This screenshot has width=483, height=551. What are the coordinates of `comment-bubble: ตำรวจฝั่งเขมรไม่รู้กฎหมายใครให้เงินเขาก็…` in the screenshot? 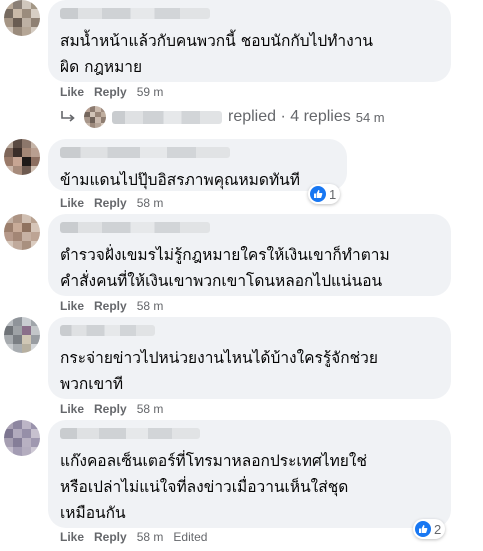 It's located at (249, 255).